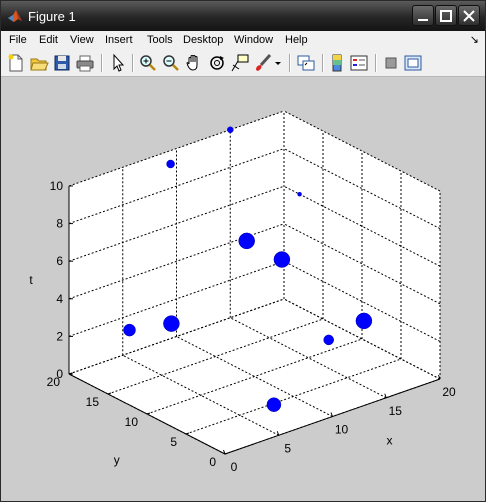  I want to click on hide-plot-tools-icon, so click(391, 63).